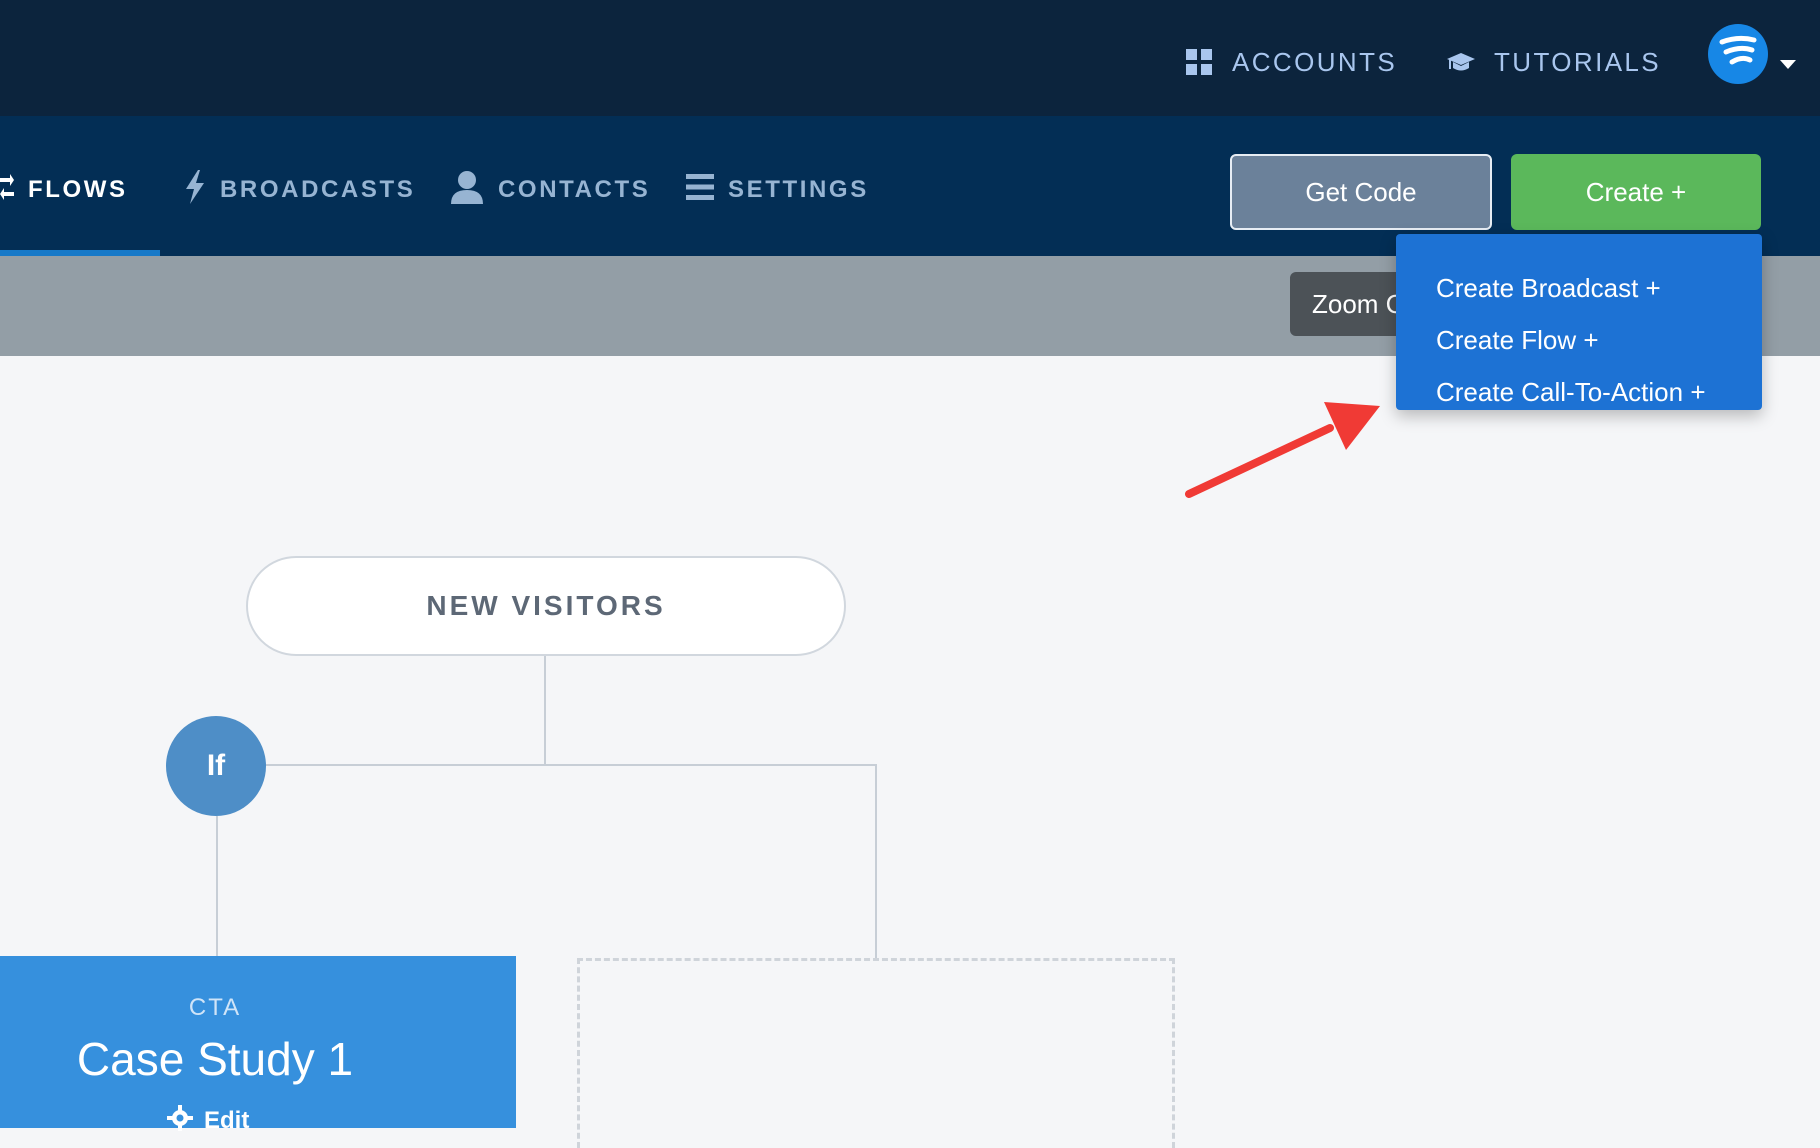 The width and height of the screenshot is (1820, 1148). I want to click on cta-card: CTA Case Study 1 Edit, so click(258, 1045).